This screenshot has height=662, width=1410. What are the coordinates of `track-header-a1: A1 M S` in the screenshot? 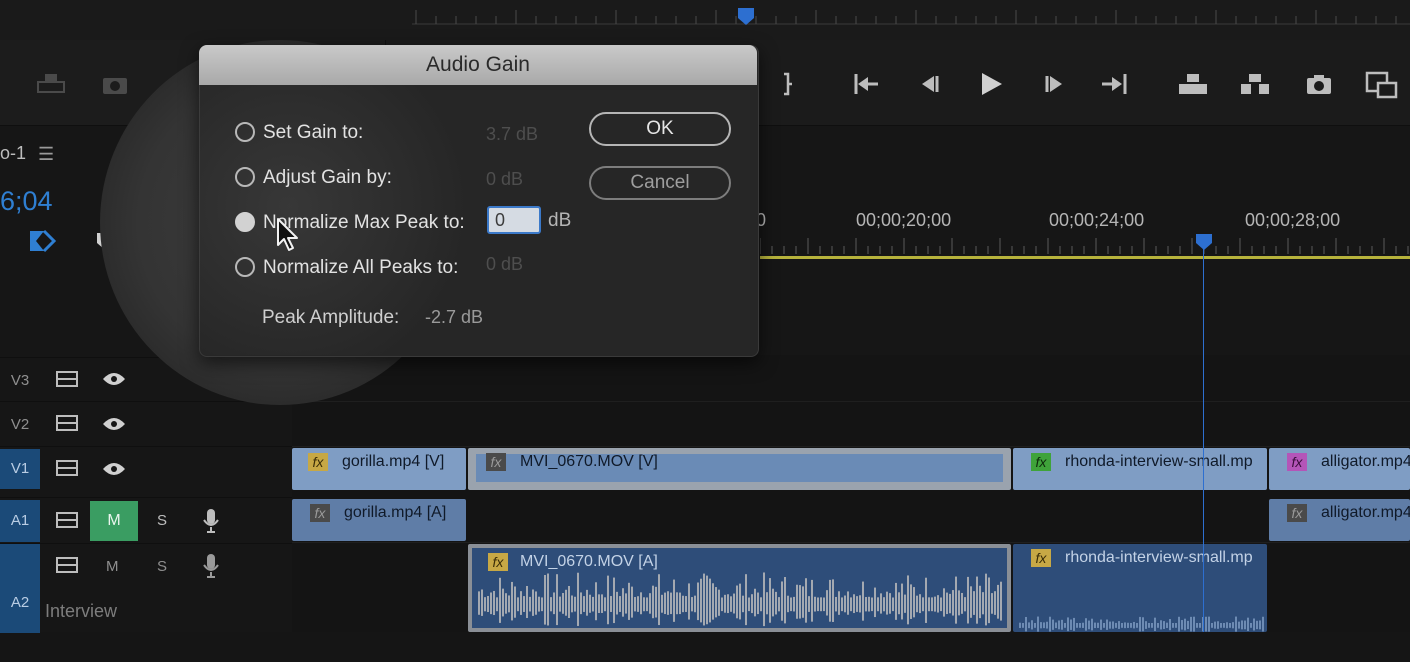 It's located at (146, 520).